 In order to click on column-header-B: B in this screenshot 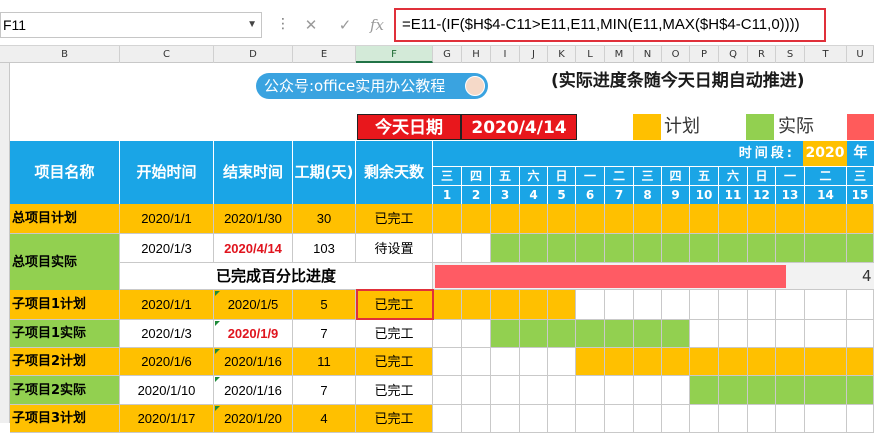, I will do `click(65, 54)`.